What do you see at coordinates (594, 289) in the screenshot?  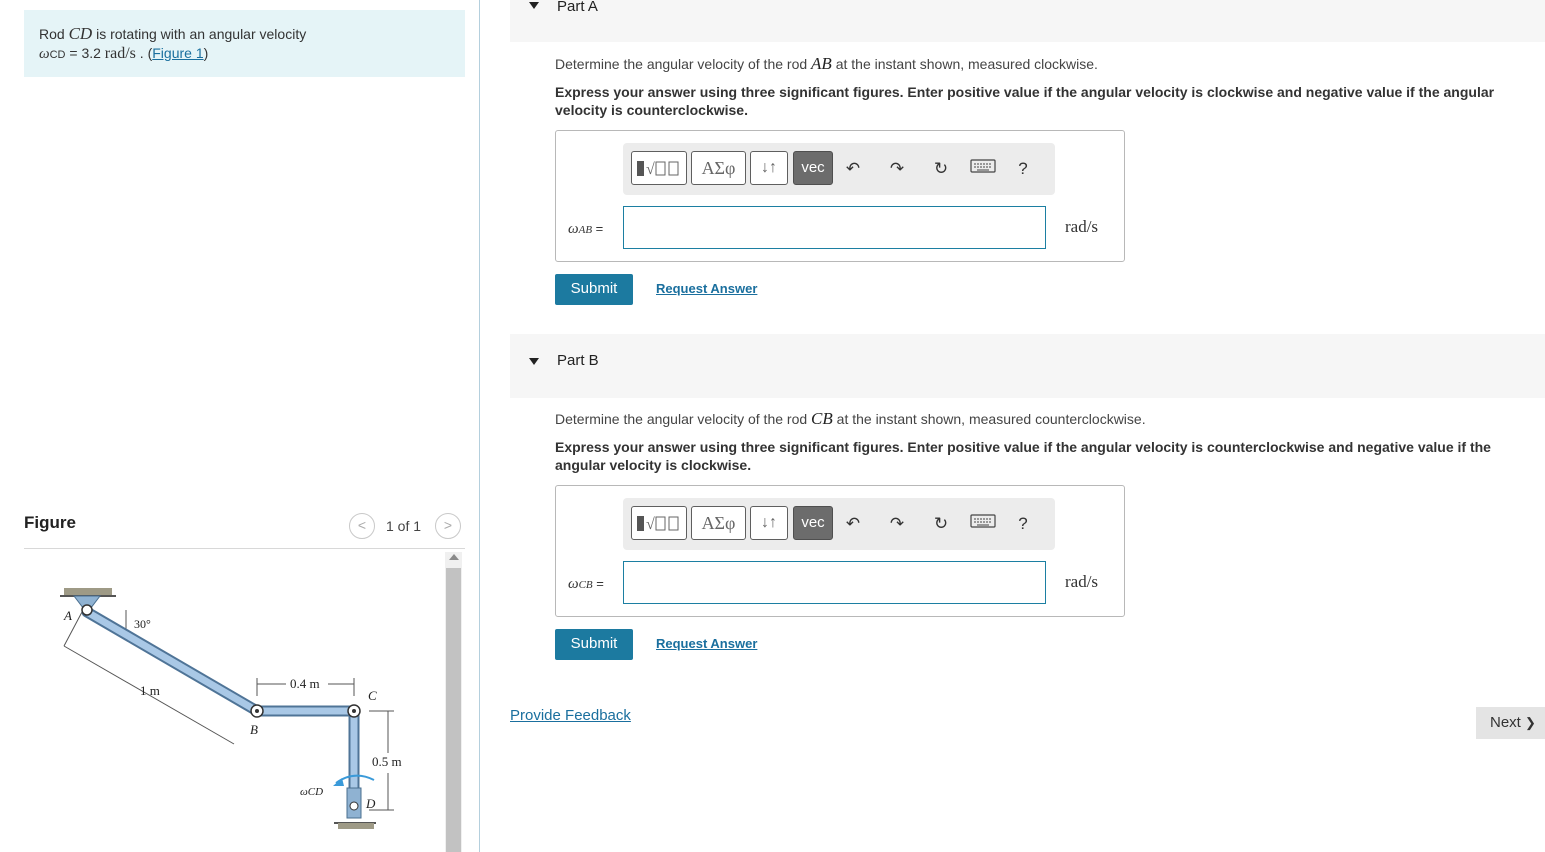 I see `part-a-submit-button: Submit` at bounding box center [594, 289].